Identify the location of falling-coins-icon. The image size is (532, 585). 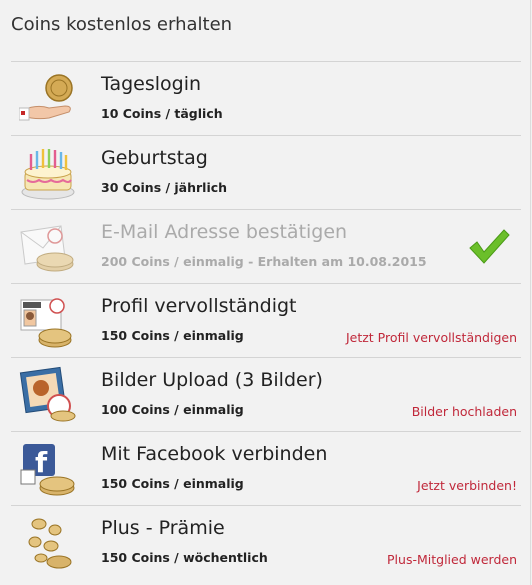
(50, 543).